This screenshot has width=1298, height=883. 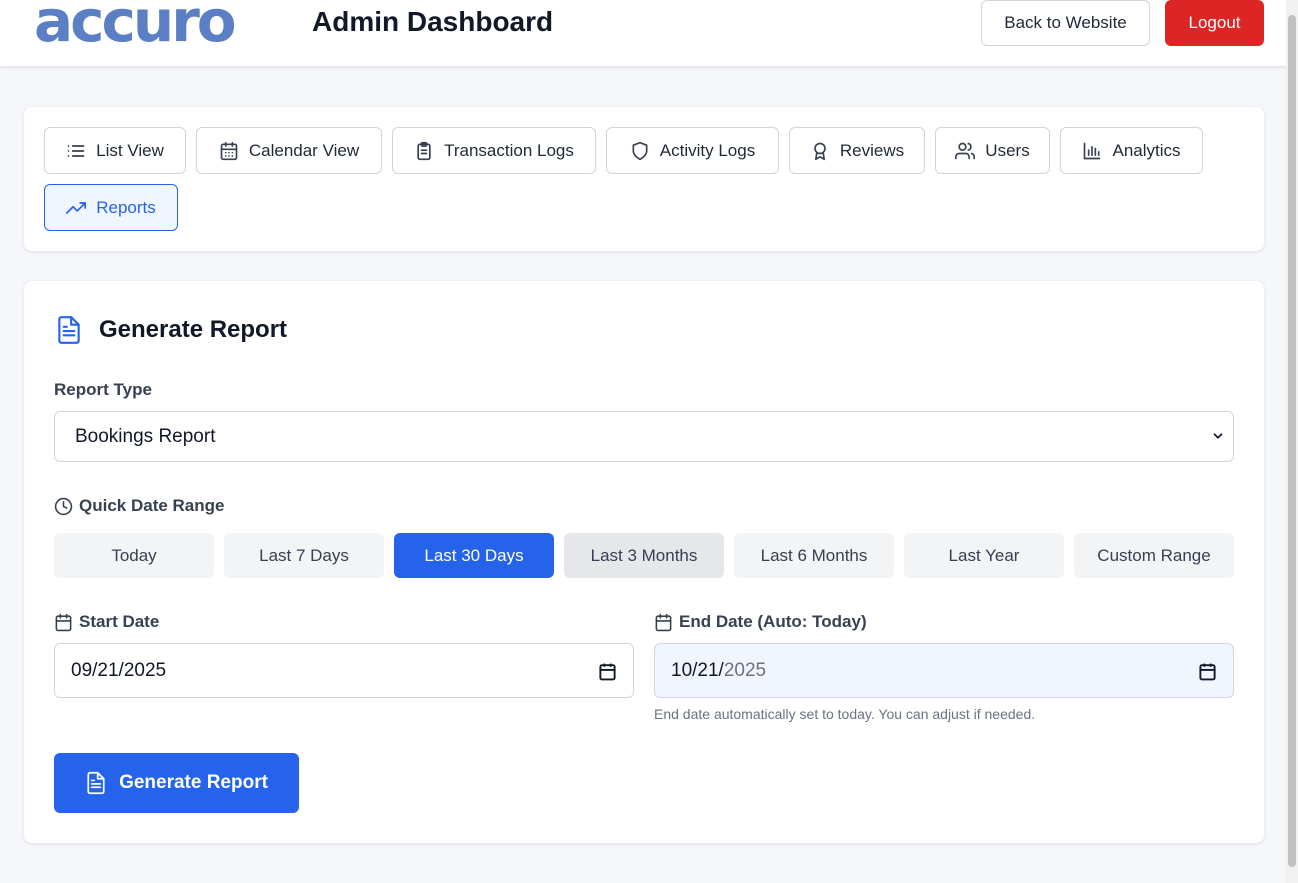 What do you see at coordinates (130, 150) in the screenshot?
I see `tab-label: List View` at bounding box center [130, 150].